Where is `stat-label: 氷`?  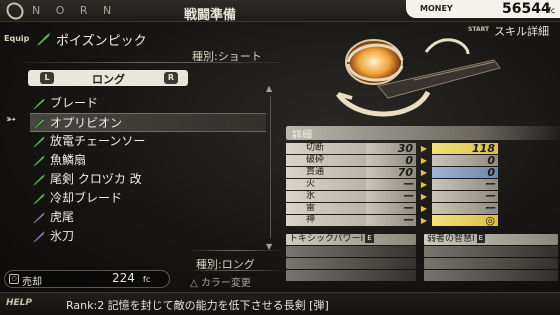 stat-label: 氷 is located at coordinates (326, 196).